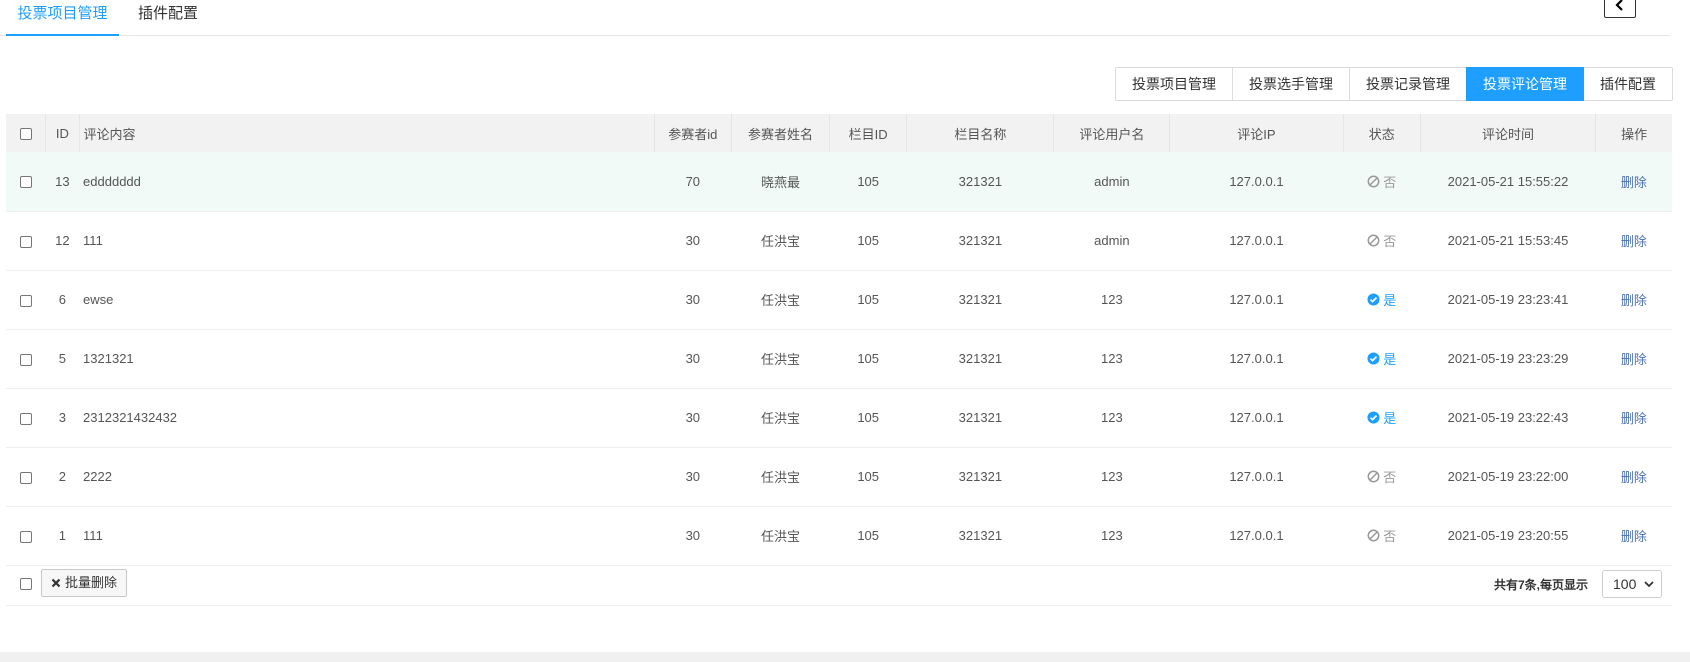 The height and width of the screenshot is (662, 1690). Describe the element at coordinates (62, 133) in the screenshot. I see `col-header-id: ID` at that location.